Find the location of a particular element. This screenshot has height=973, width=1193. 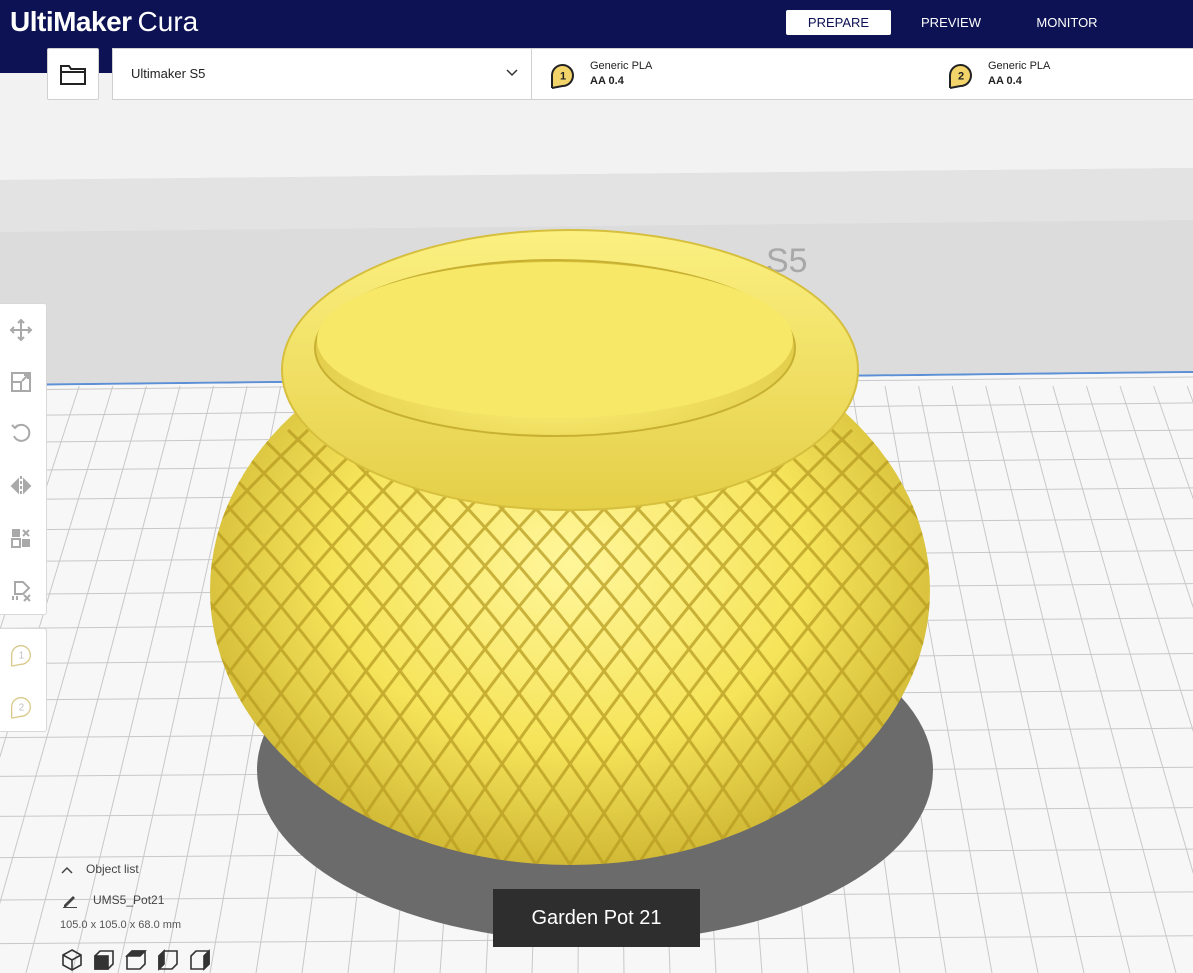

support-blocker-icon is located at coordinates (21, 591).